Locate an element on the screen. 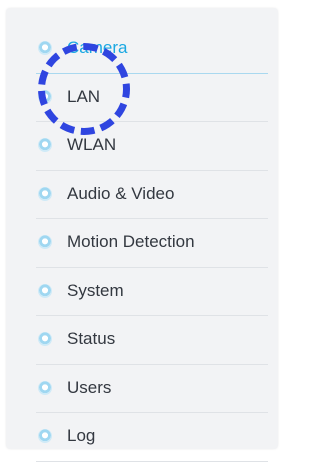 The width and height of the screenshot is (320, 468). menu-item-label: WLAN is located at coordinates (92, 144).